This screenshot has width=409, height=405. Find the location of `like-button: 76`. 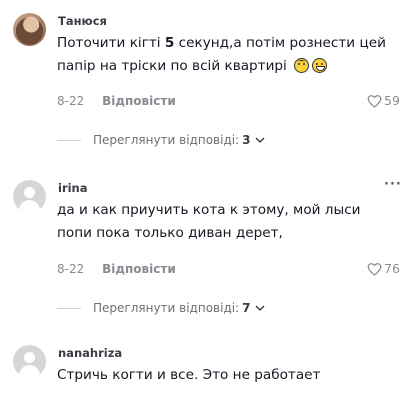

like-button: 76 is located at coordinates (383, 268).